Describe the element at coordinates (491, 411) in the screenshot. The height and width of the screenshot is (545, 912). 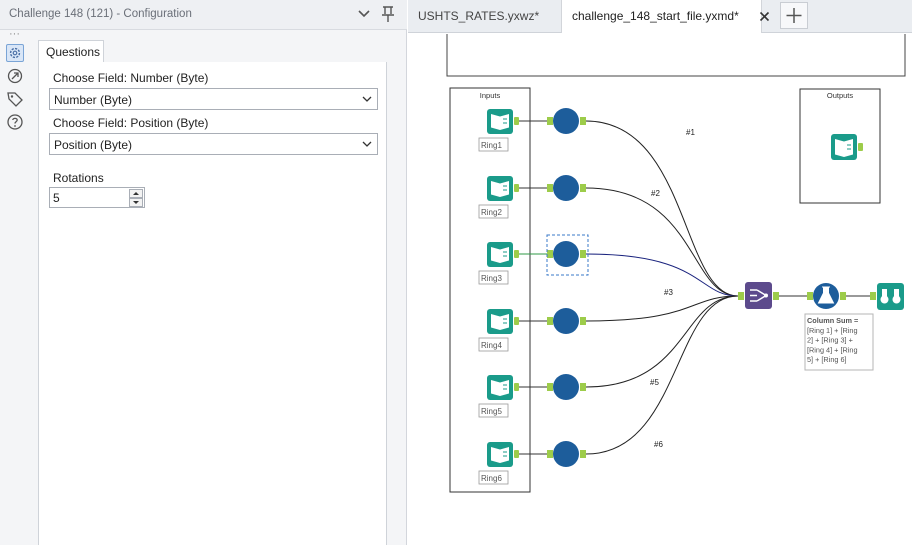
I see `ring-label: Ring5` at that location.